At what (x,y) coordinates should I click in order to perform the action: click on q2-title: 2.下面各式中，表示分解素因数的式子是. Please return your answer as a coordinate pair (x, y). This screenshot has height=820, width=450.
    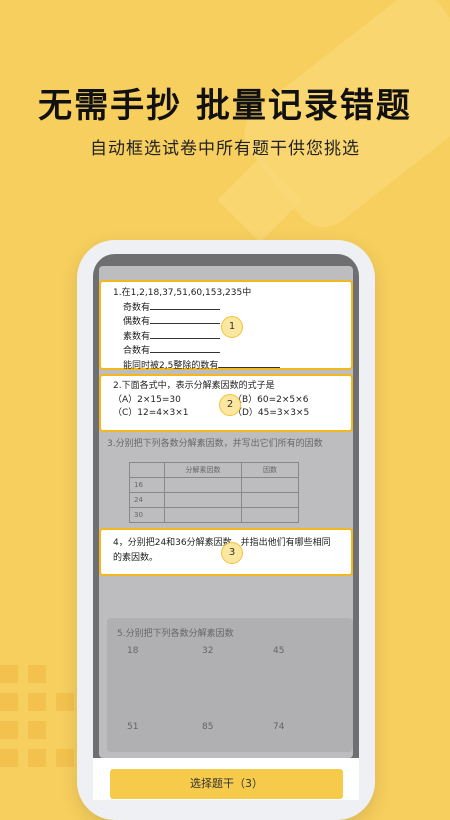
    Looking at the image, I should click on (194, 386).